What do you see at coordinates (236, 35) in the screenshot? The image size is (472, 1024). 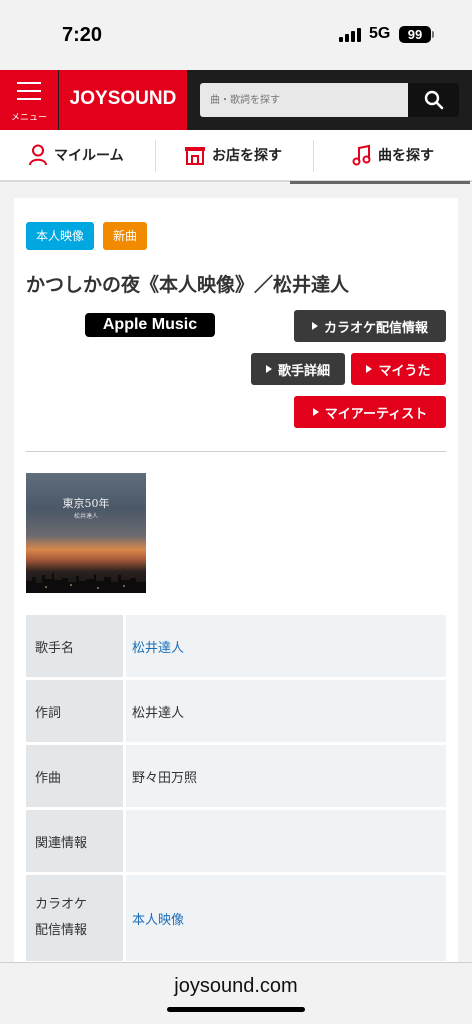 I see `status-bar: 7:20 5G 99` at bounding box center [236, 35].